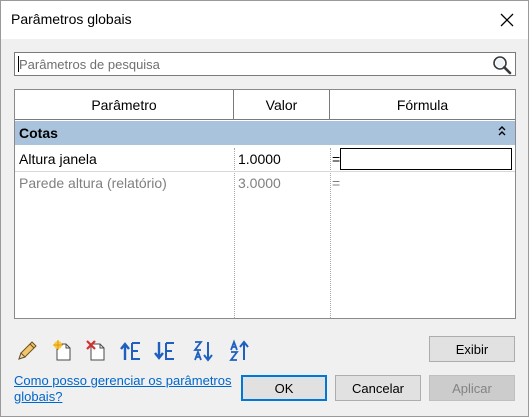 The height and width of the screenshot is (417, 529). I want to click on close-button, so click(507, 20).